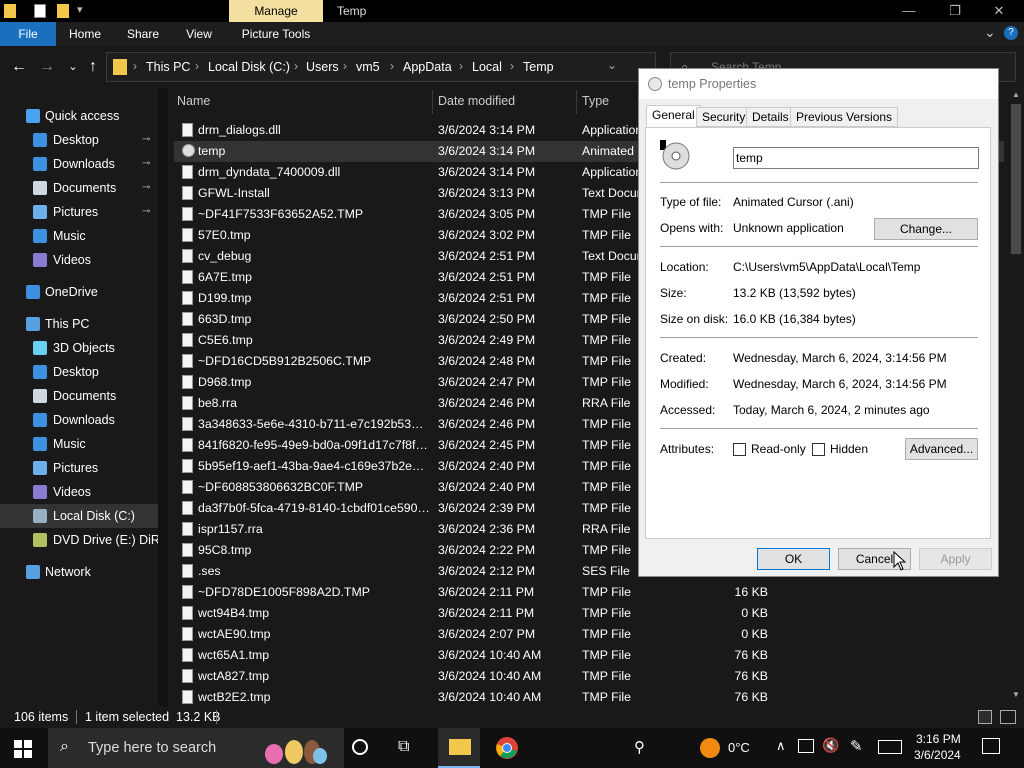 The image size is (1024, 768). I want to click on cortana-icon, so click(360, 747).